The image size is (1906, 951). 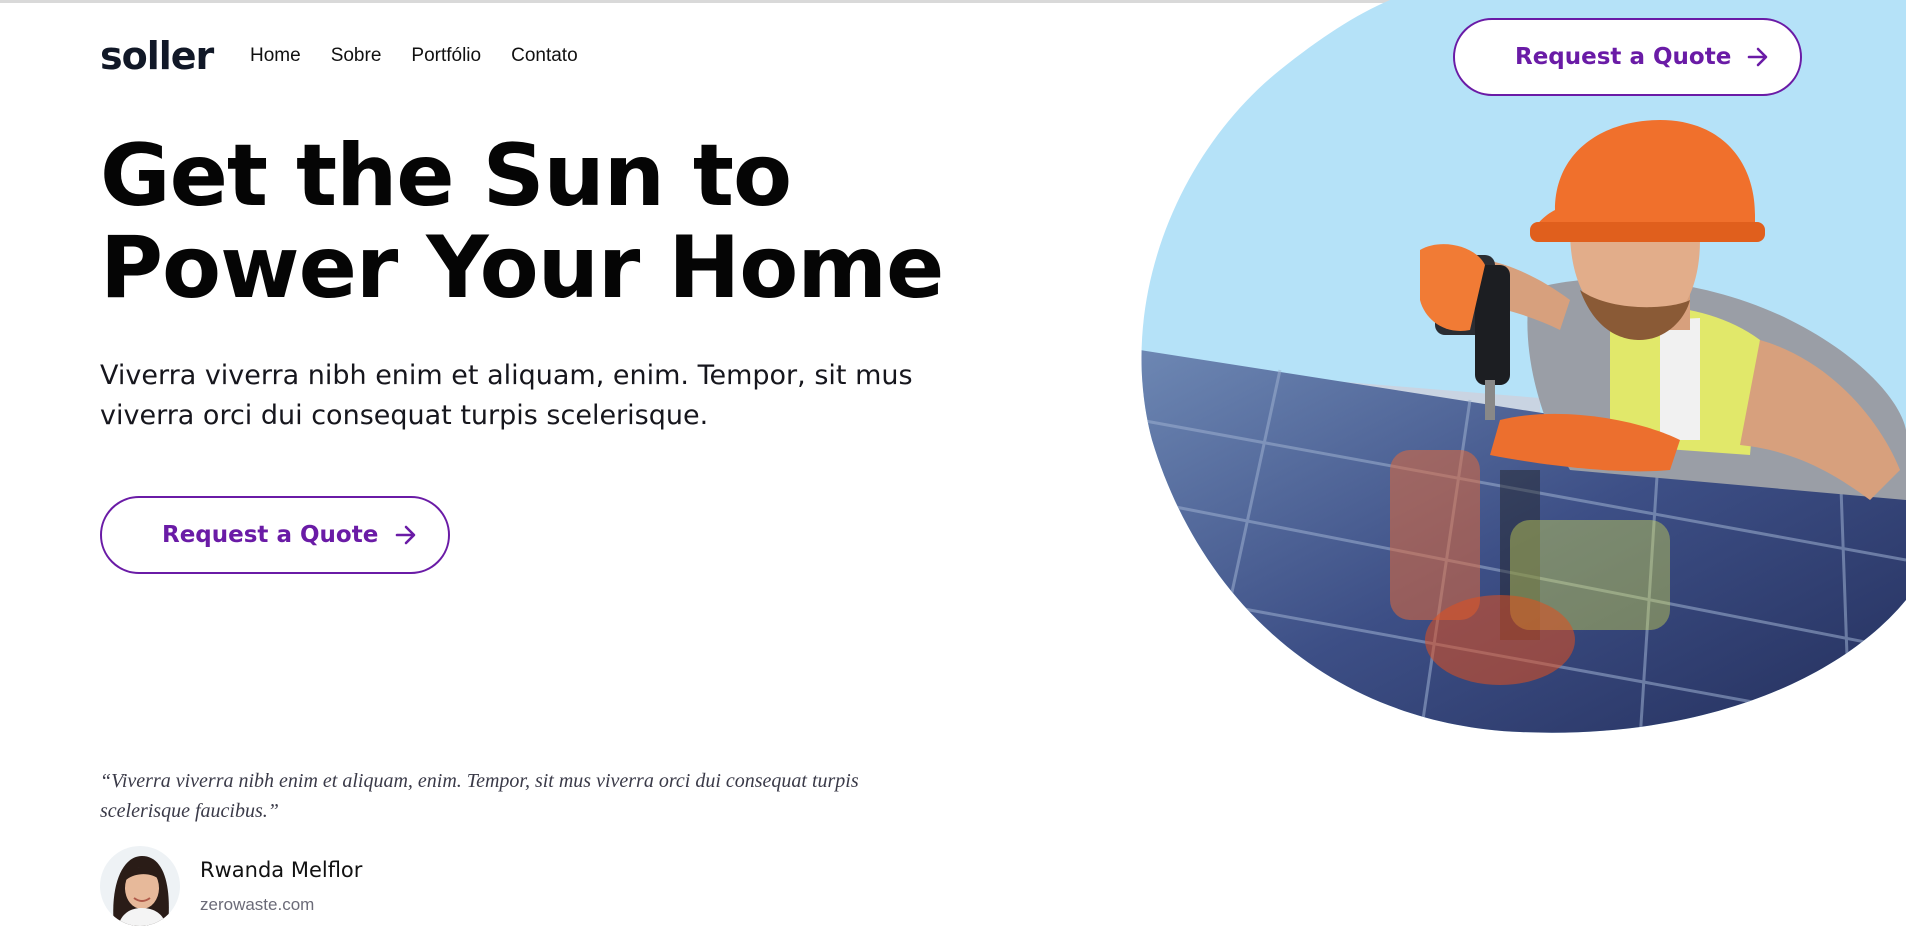 I want to click on hero-title-line-2: Power Your Home, so click(x=522, y=268).